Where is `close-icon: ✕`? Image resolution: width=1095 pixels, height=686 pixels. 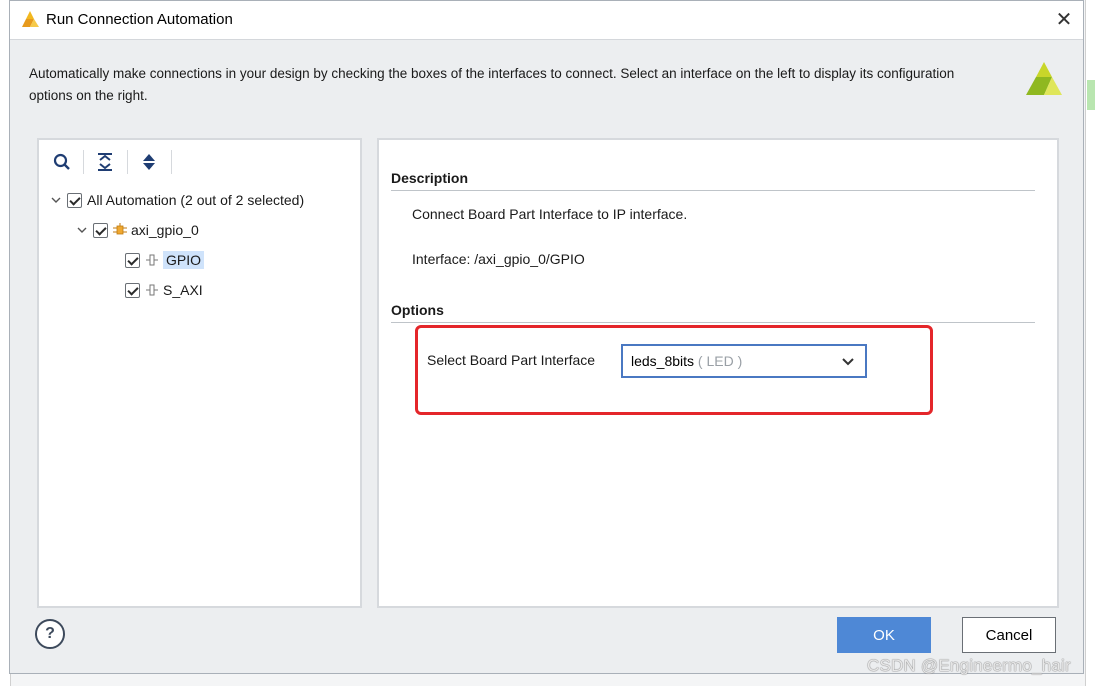 close-icon: ✕ is located at coordinates (1064, 20).